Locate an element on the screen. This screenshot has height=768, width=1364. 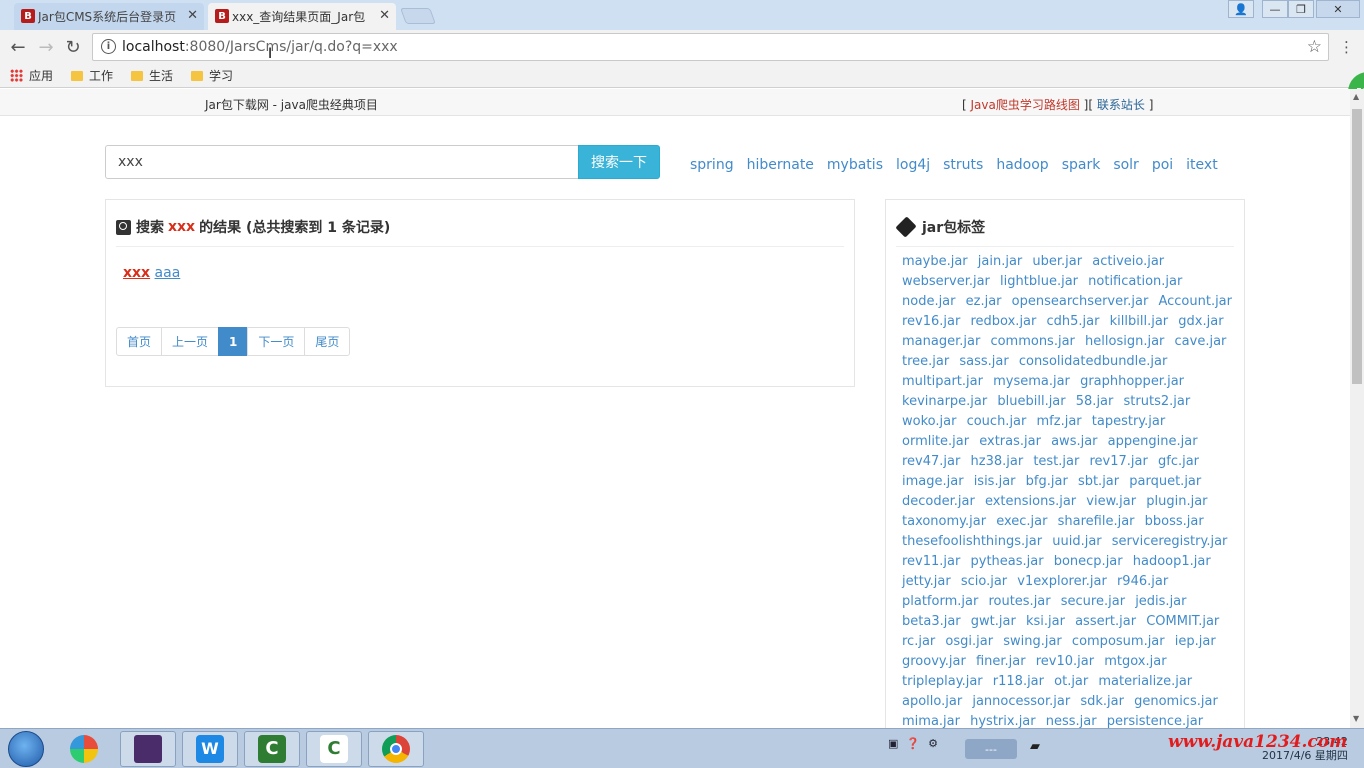
tag-link: Account.jar is located at coordinates (1195, 301).